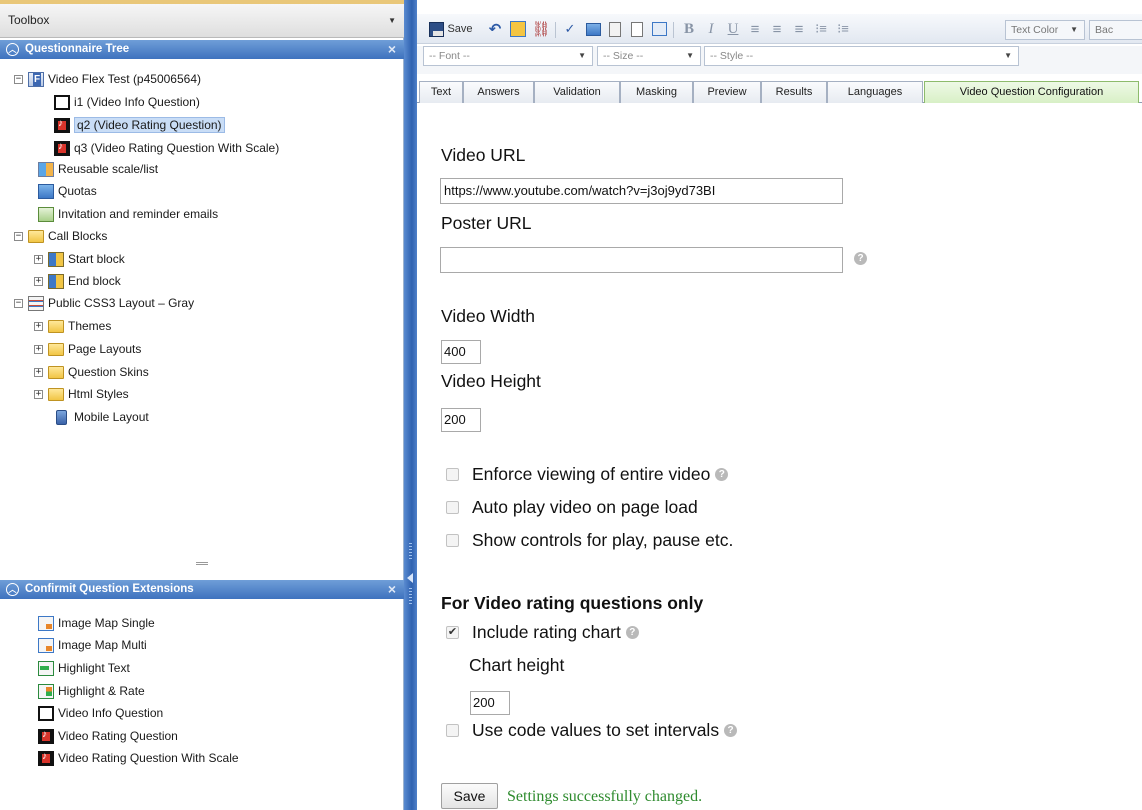  I want to click on extension-item: Video Info Question, so click(100, 713).